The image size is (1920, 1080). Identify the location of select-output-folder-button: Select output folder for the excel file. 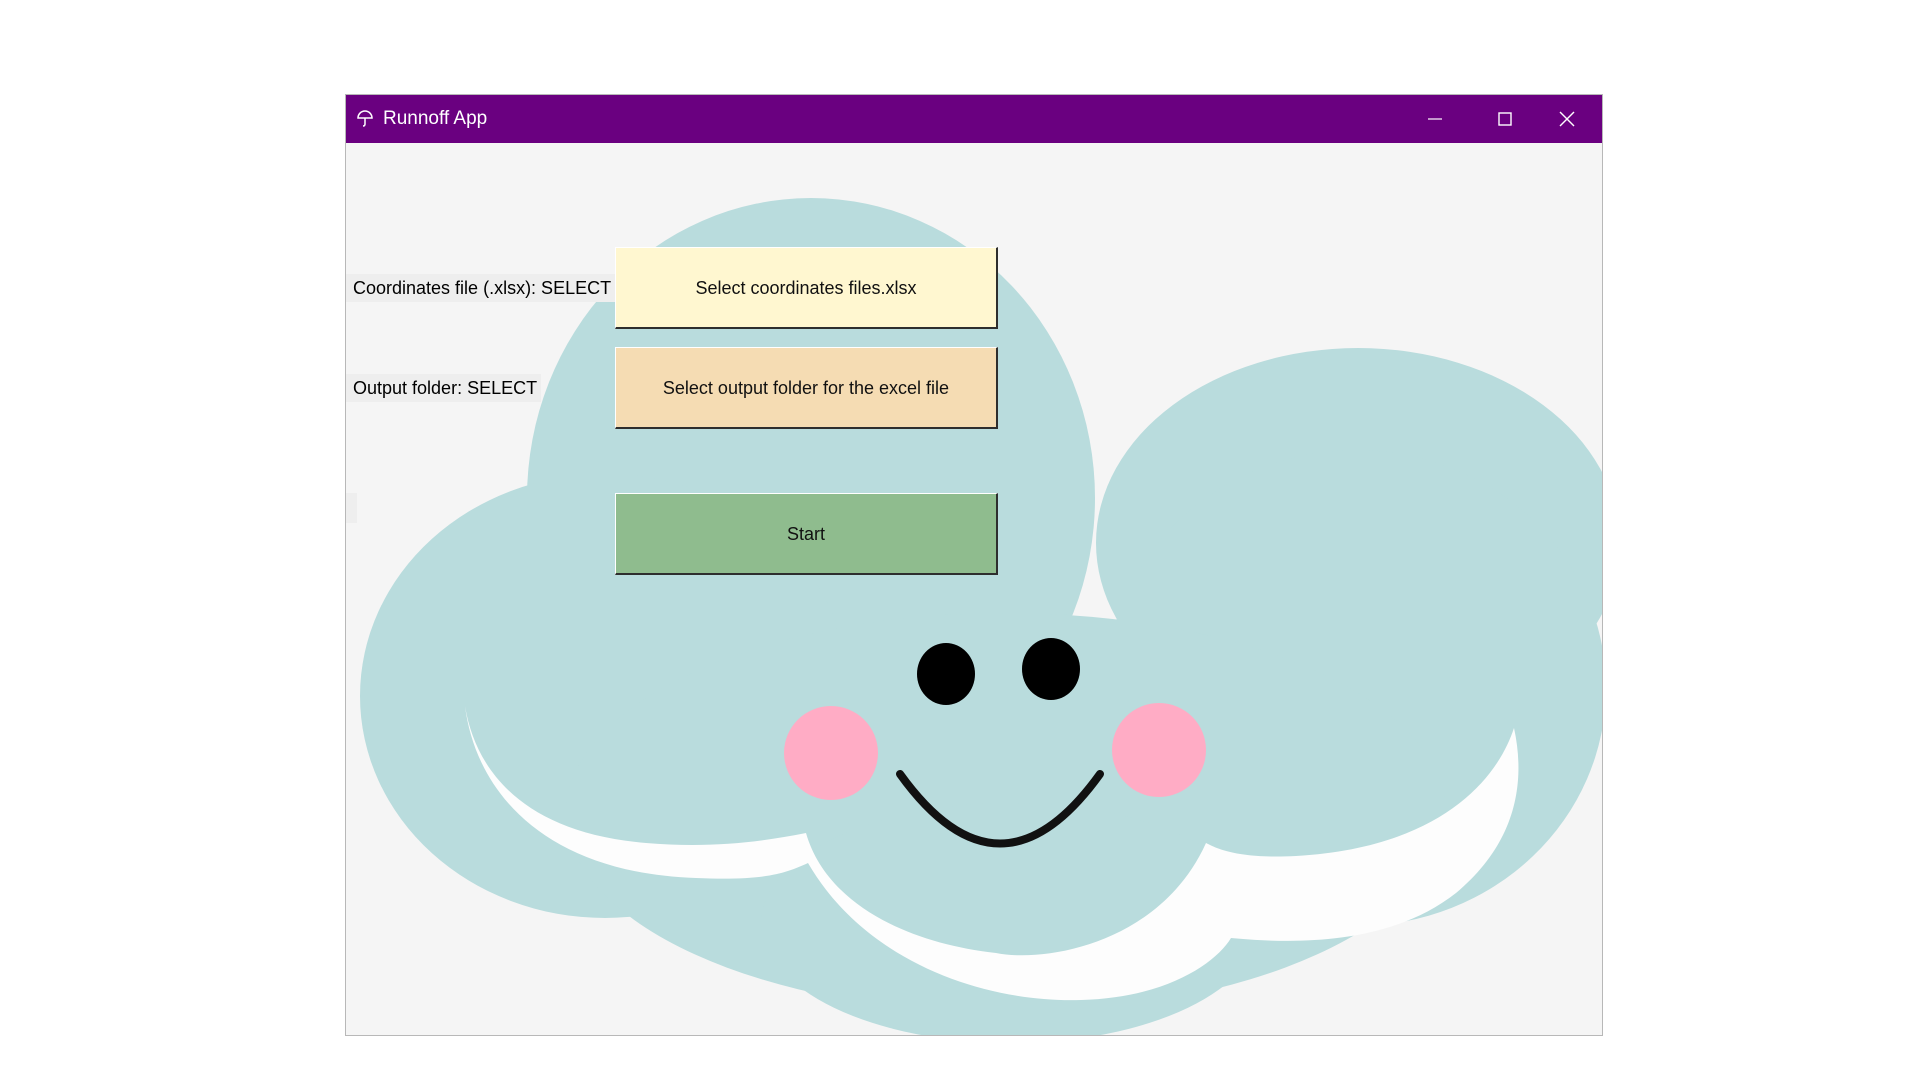
(806, 388).